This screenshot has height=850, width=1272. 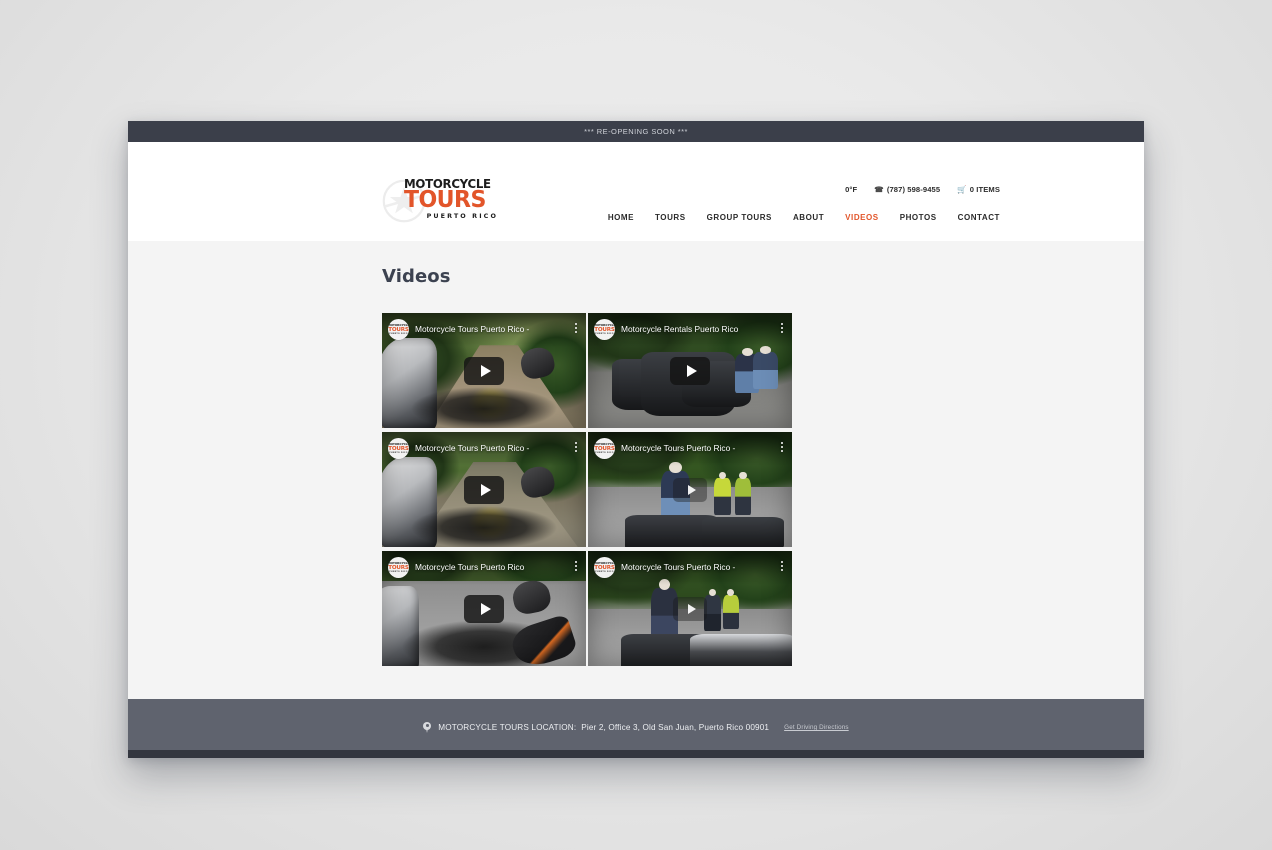 I want to click on cart-link: 🛒 0 ITEMS, so click(x=978, y=189).